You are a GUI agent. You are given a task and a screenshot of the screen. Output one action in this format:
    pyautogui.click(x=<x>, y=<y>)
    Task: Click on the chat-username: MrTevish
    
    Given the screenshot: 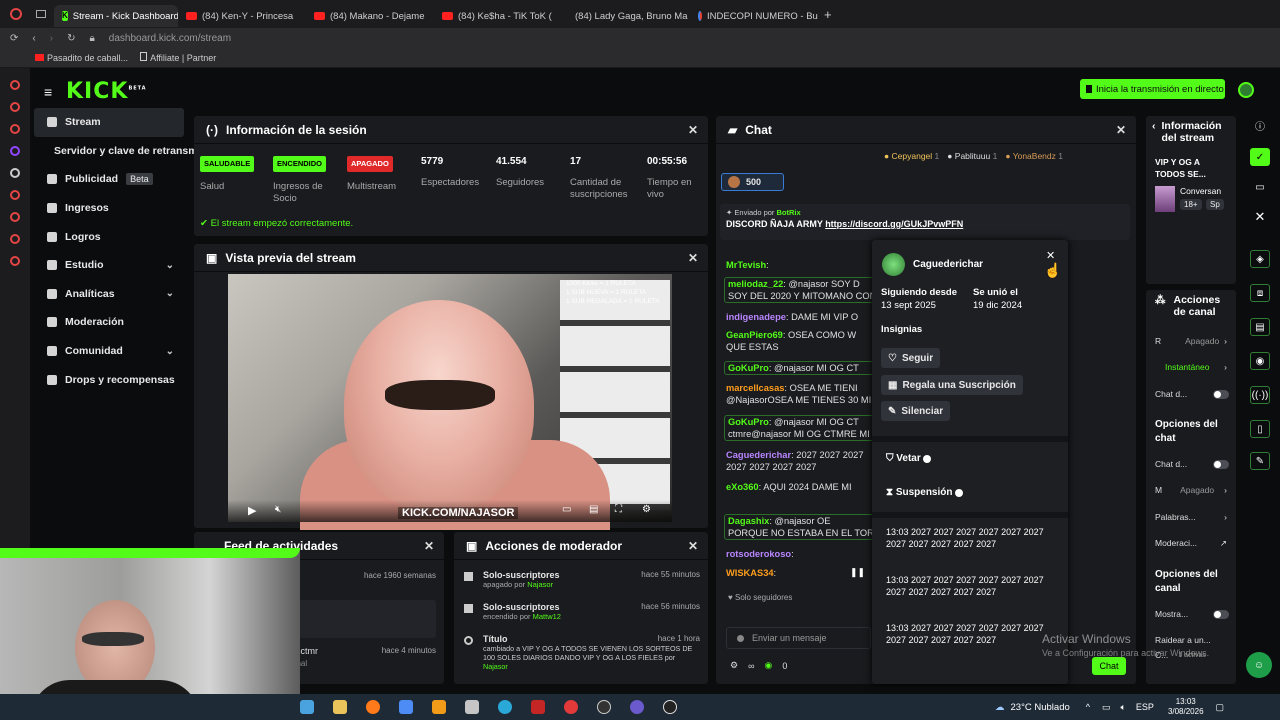 What is the action you would take?
    pyautogui.click(x=746, y=265)
    